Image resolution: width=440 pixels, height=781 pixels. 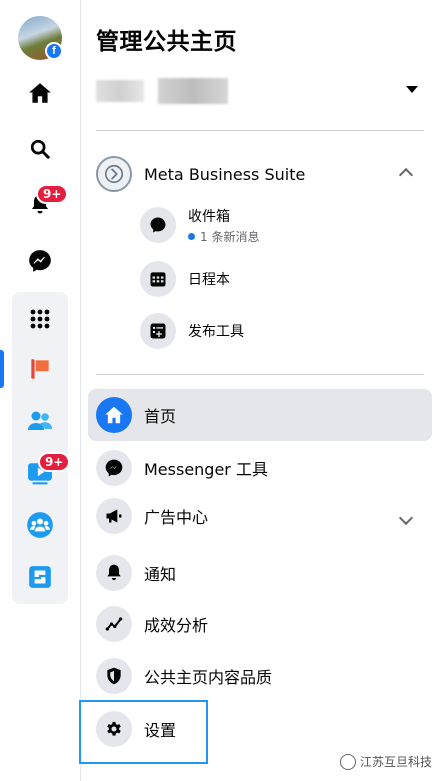 What do you see at coordinates (52, 194) in the screenshot?
I see `notifications-badge: 9+` at bounding box center [52, 194].